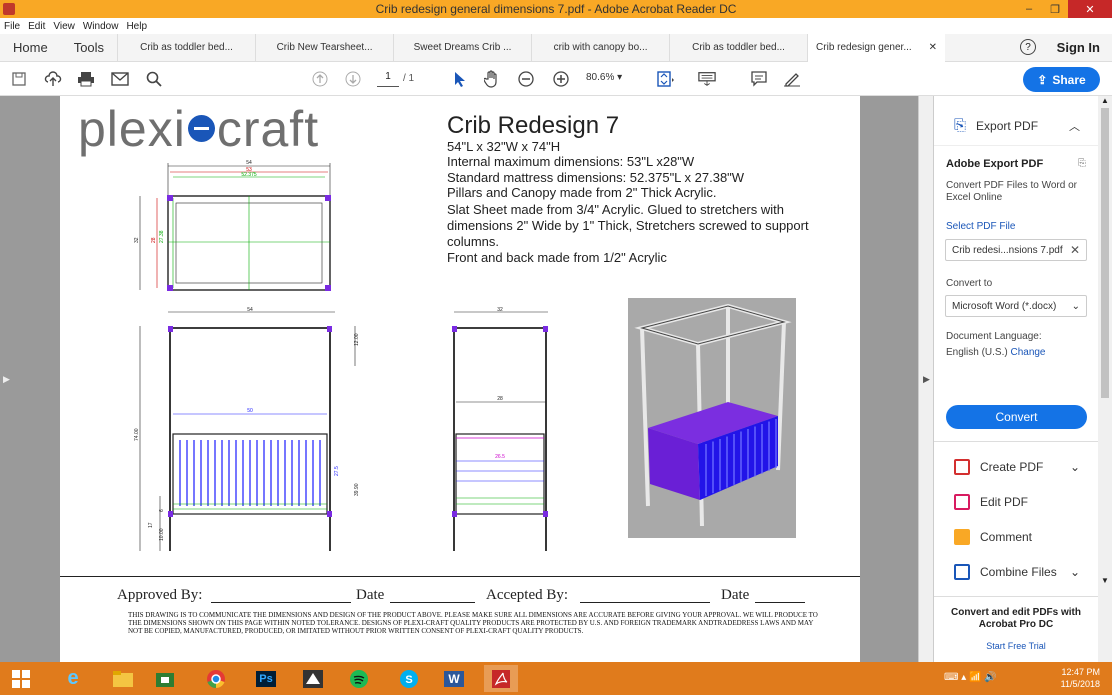 The image size is (1112, 695). What do you see at coordinates (216, 678) in the screenshot?
I see `chrome-icon` at bounding box center [216, 678].